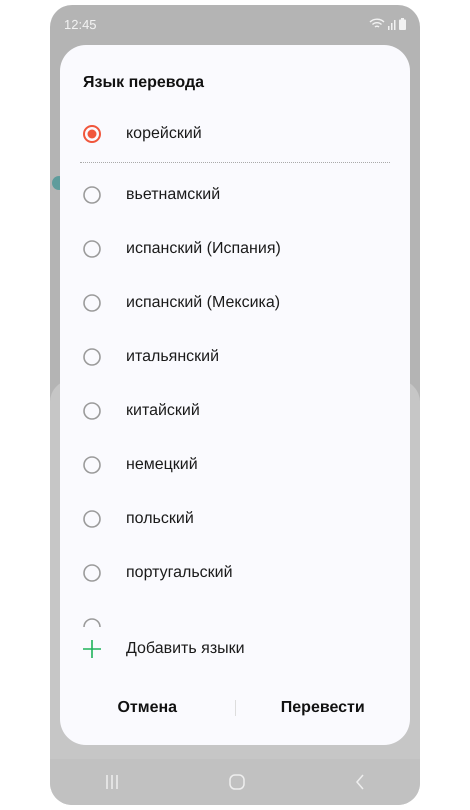  Describe the element at coordinates (392, 24) in the screenshot. I see `signal-icon` at that location.